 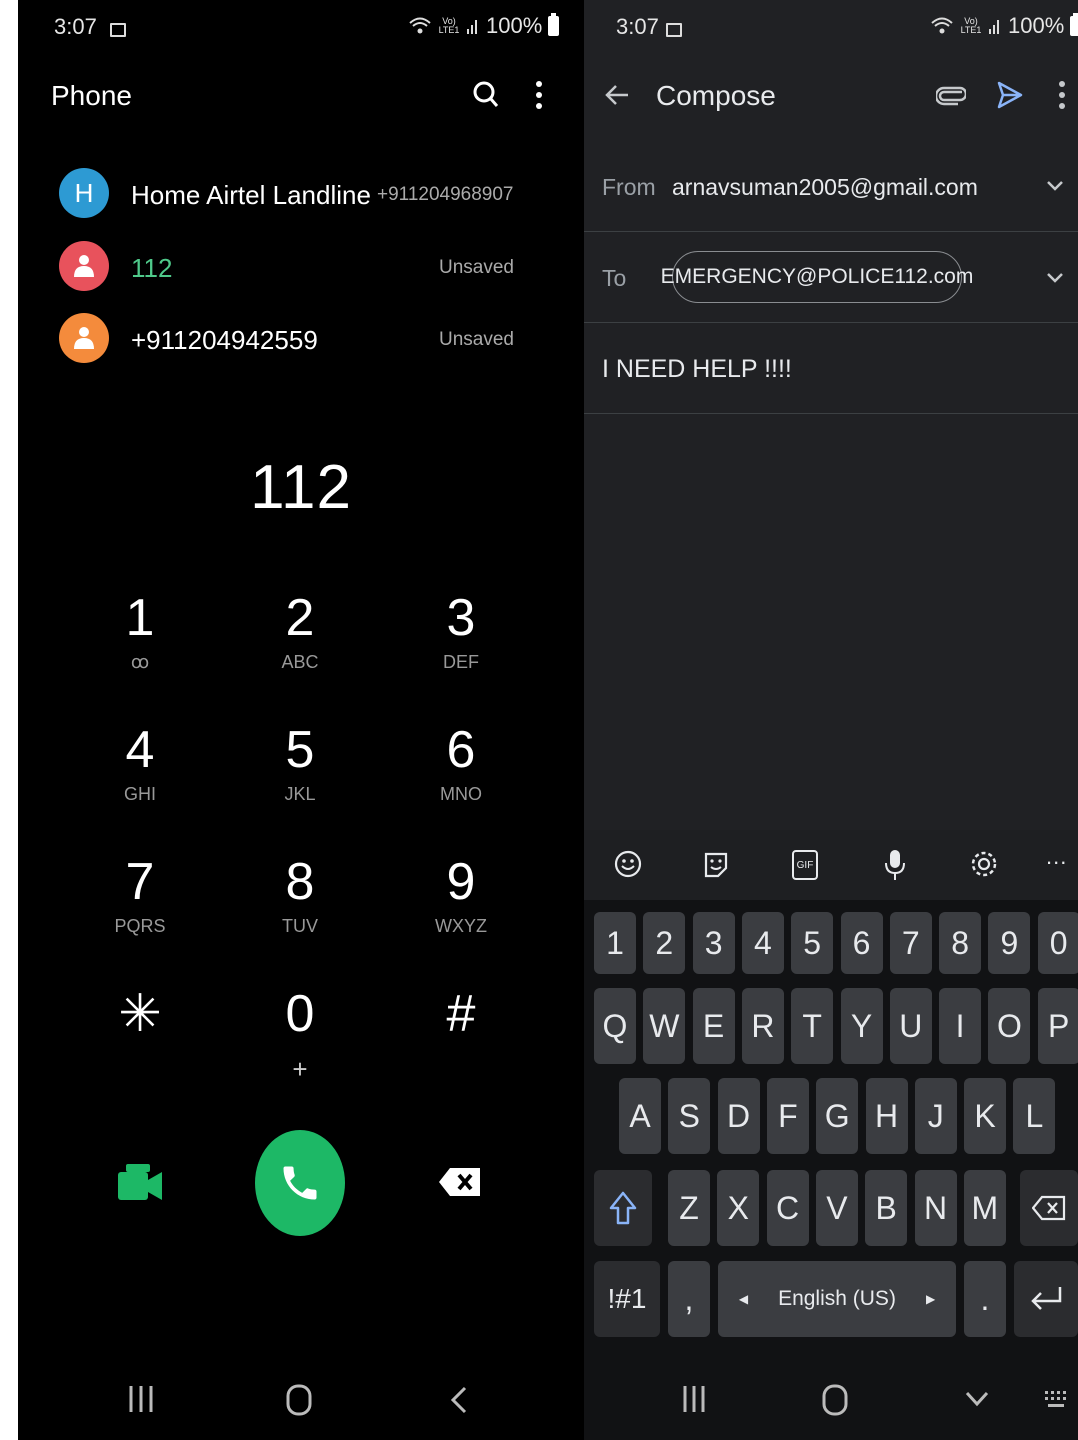 I want to click on key: Q, so click(x=615, y=1026).